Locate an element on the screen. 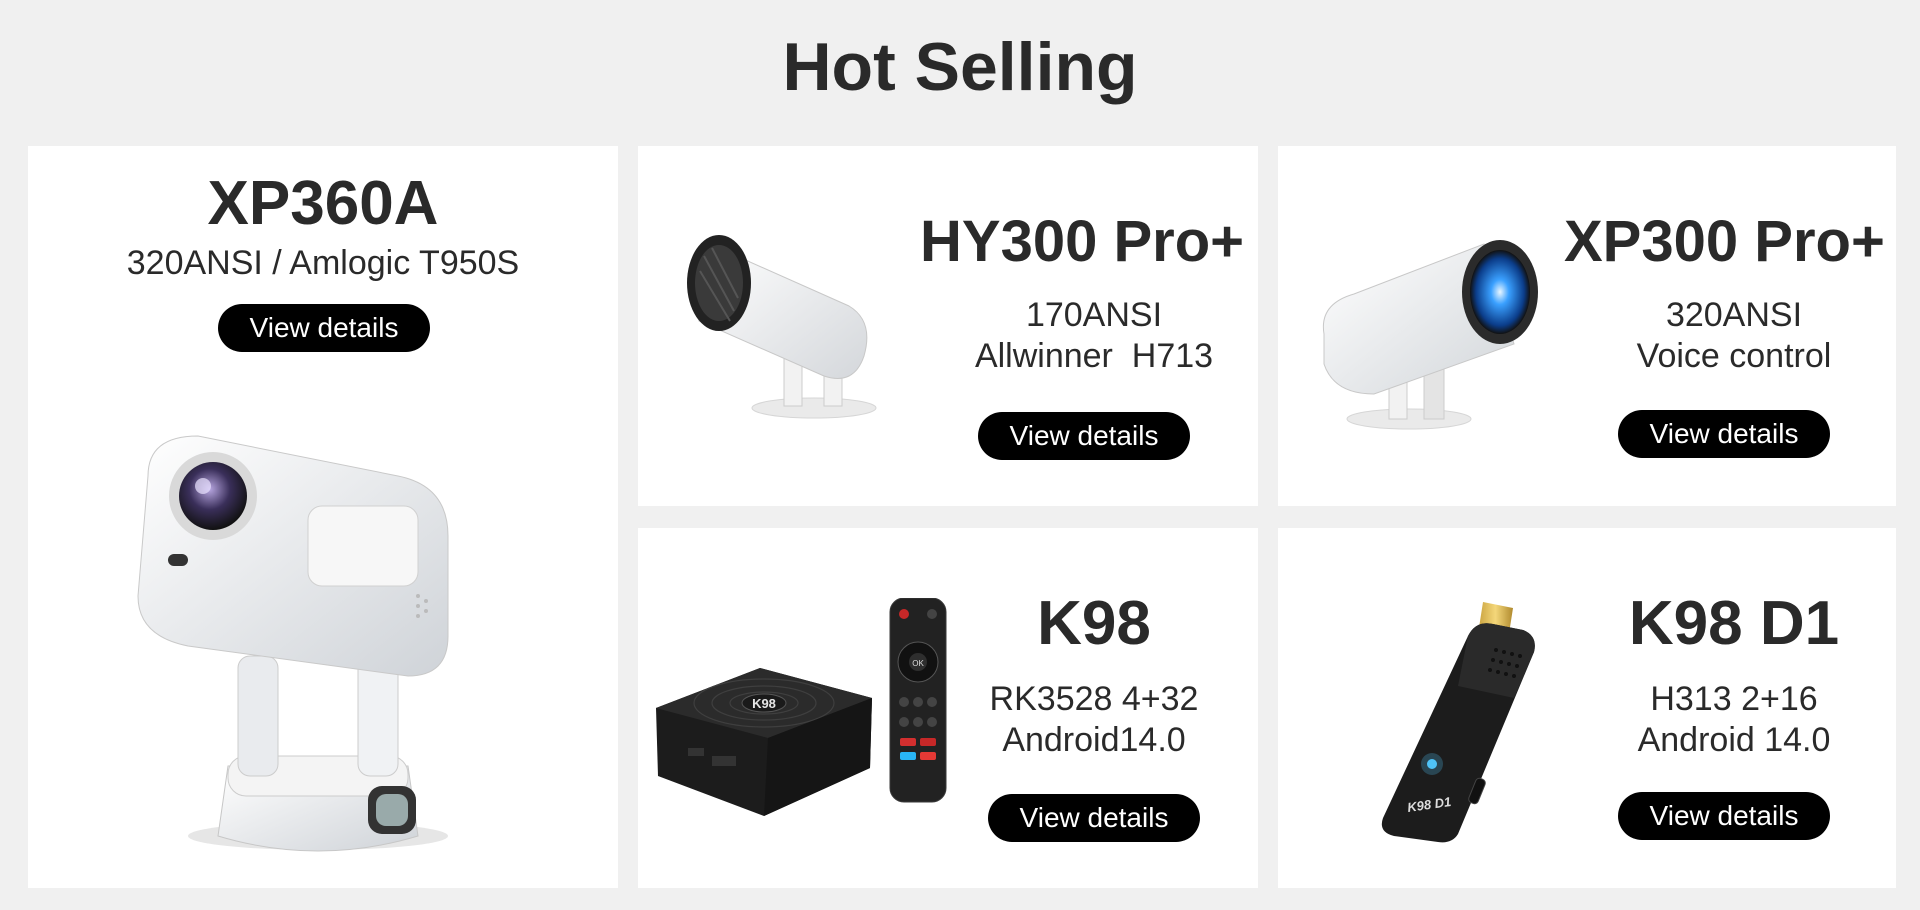 The image size is (1920, 910). product-title: K98 D1 is located at coordinates (1734, 623).